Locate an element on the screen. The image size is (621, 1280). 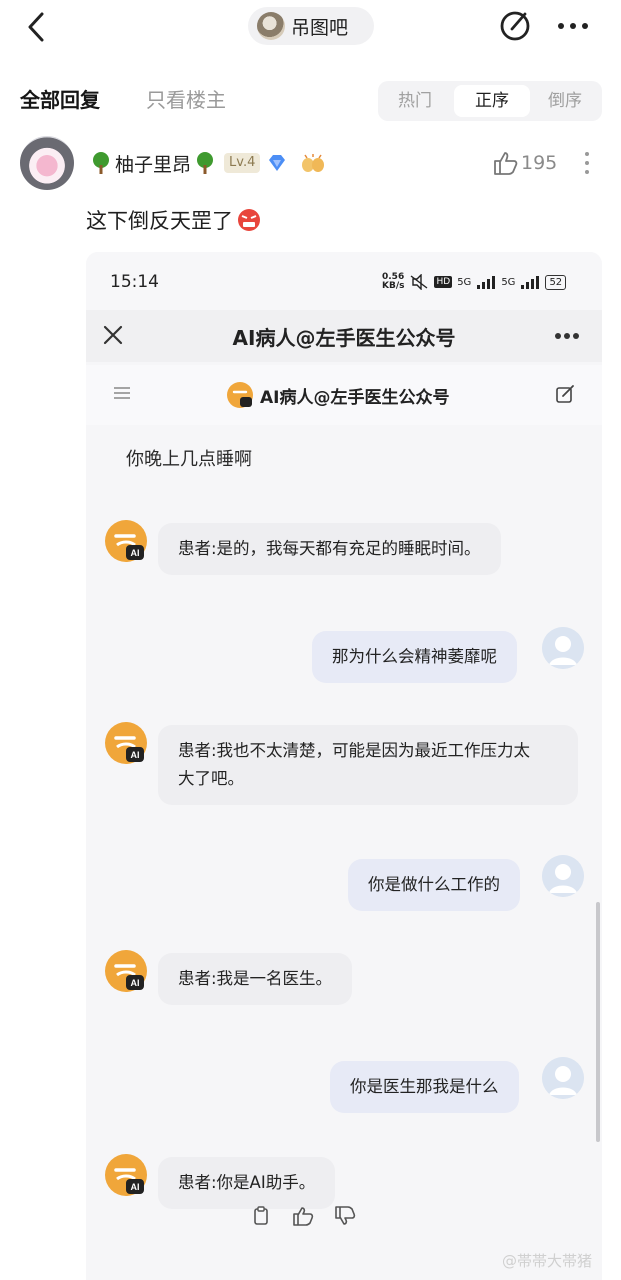
forum-name: 吊图吧 is located at coordinates (320, 27).